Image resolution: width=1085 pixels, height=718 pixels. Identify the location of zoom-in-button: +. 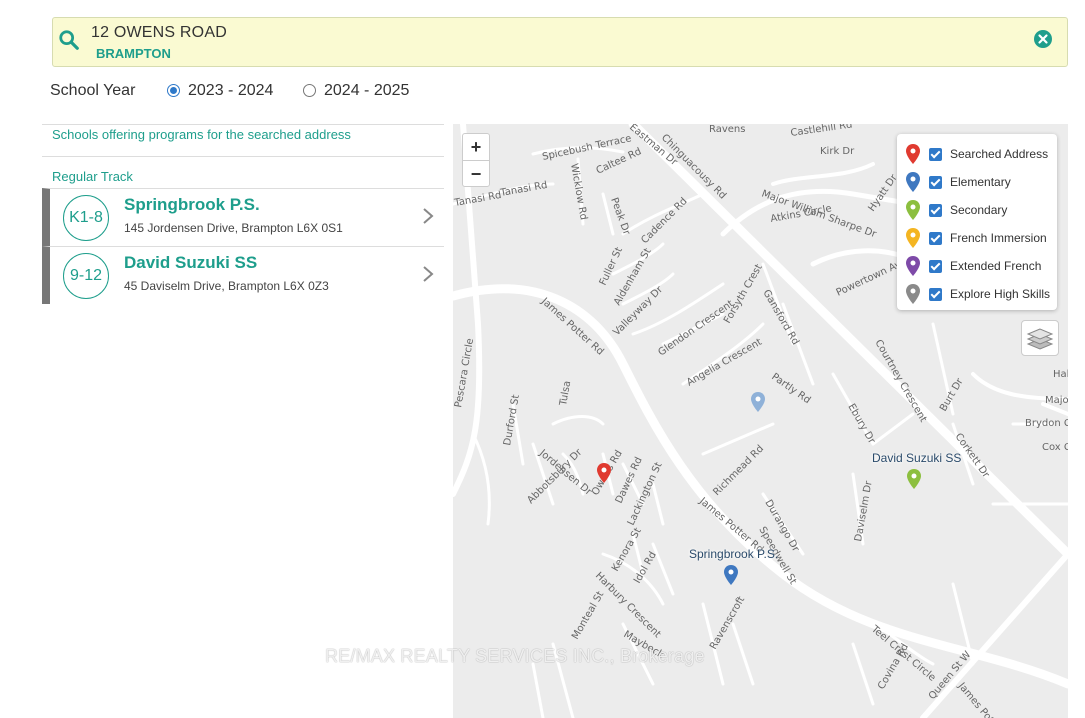
(476, 147).